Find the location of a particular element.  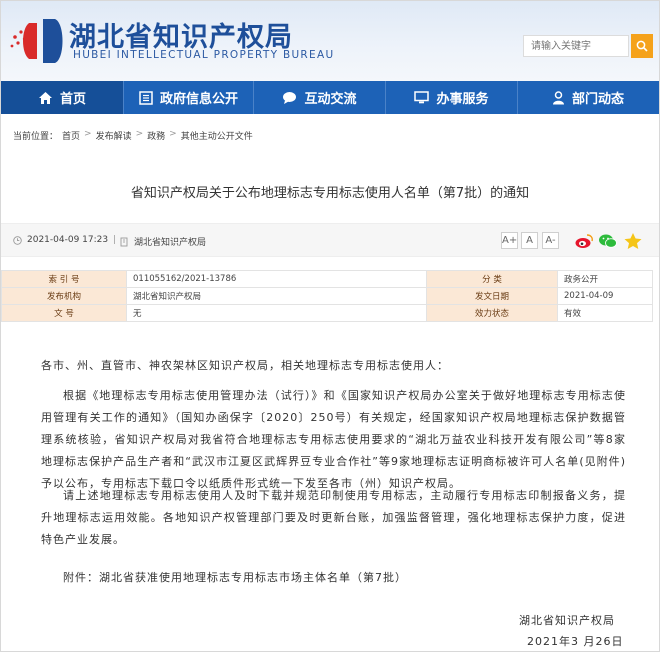

table-row: 索 引 号 011055162/2021-13786 分 类 政务公开 is located at coordinates (327, 279).